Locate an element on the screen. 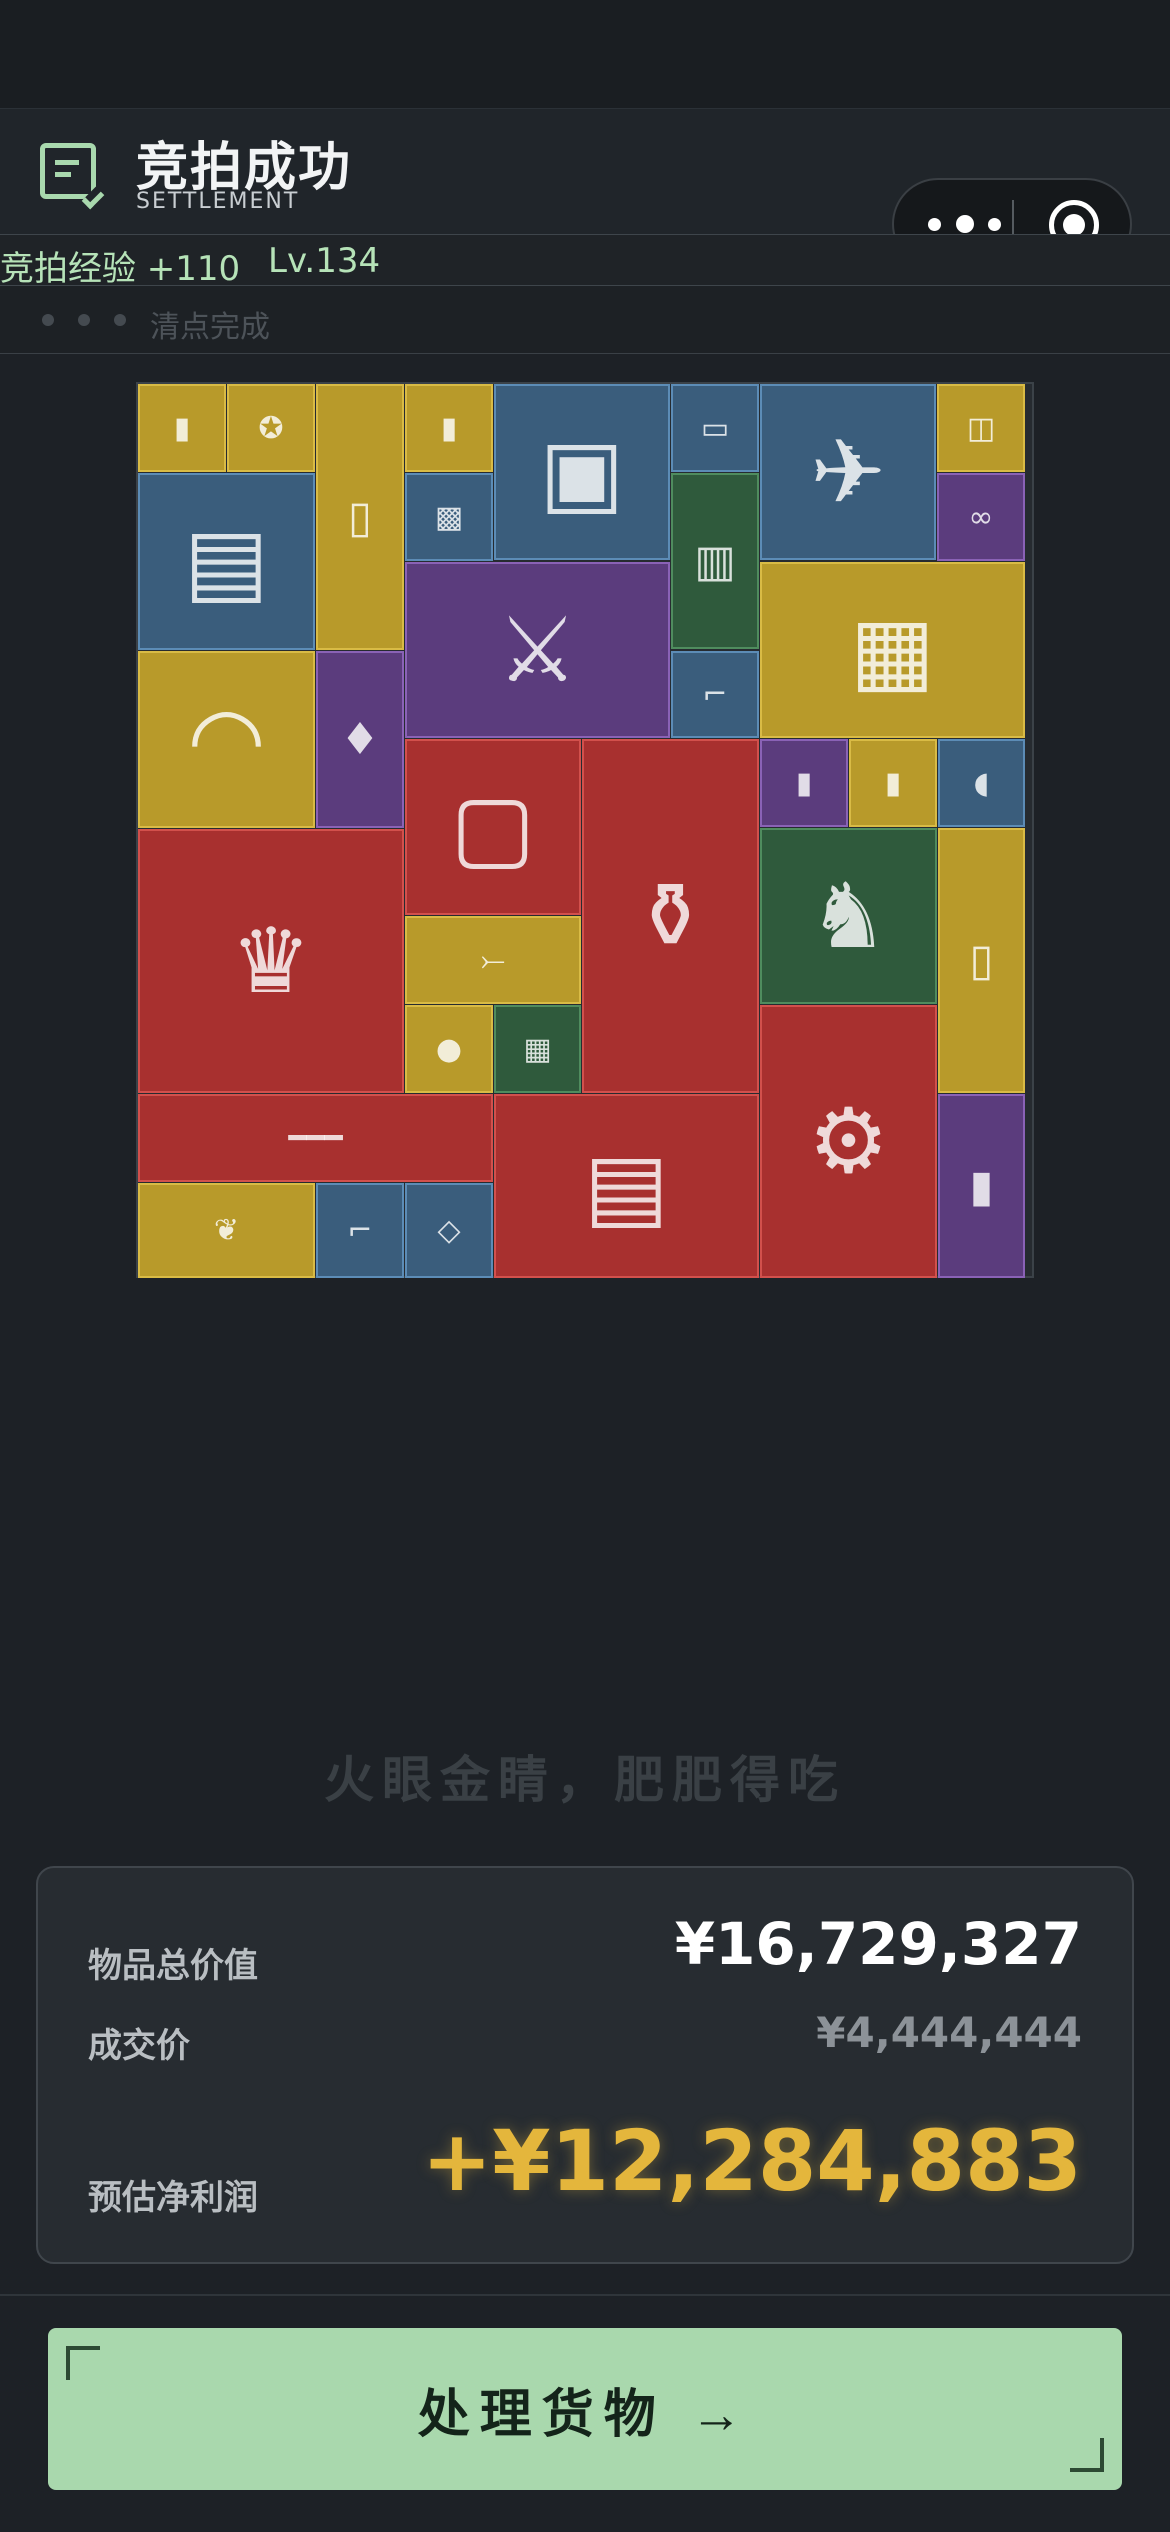 The height and width of the screenshot is (2532, 1170). item-cell: ∞ is located at coordinates (981, 517).